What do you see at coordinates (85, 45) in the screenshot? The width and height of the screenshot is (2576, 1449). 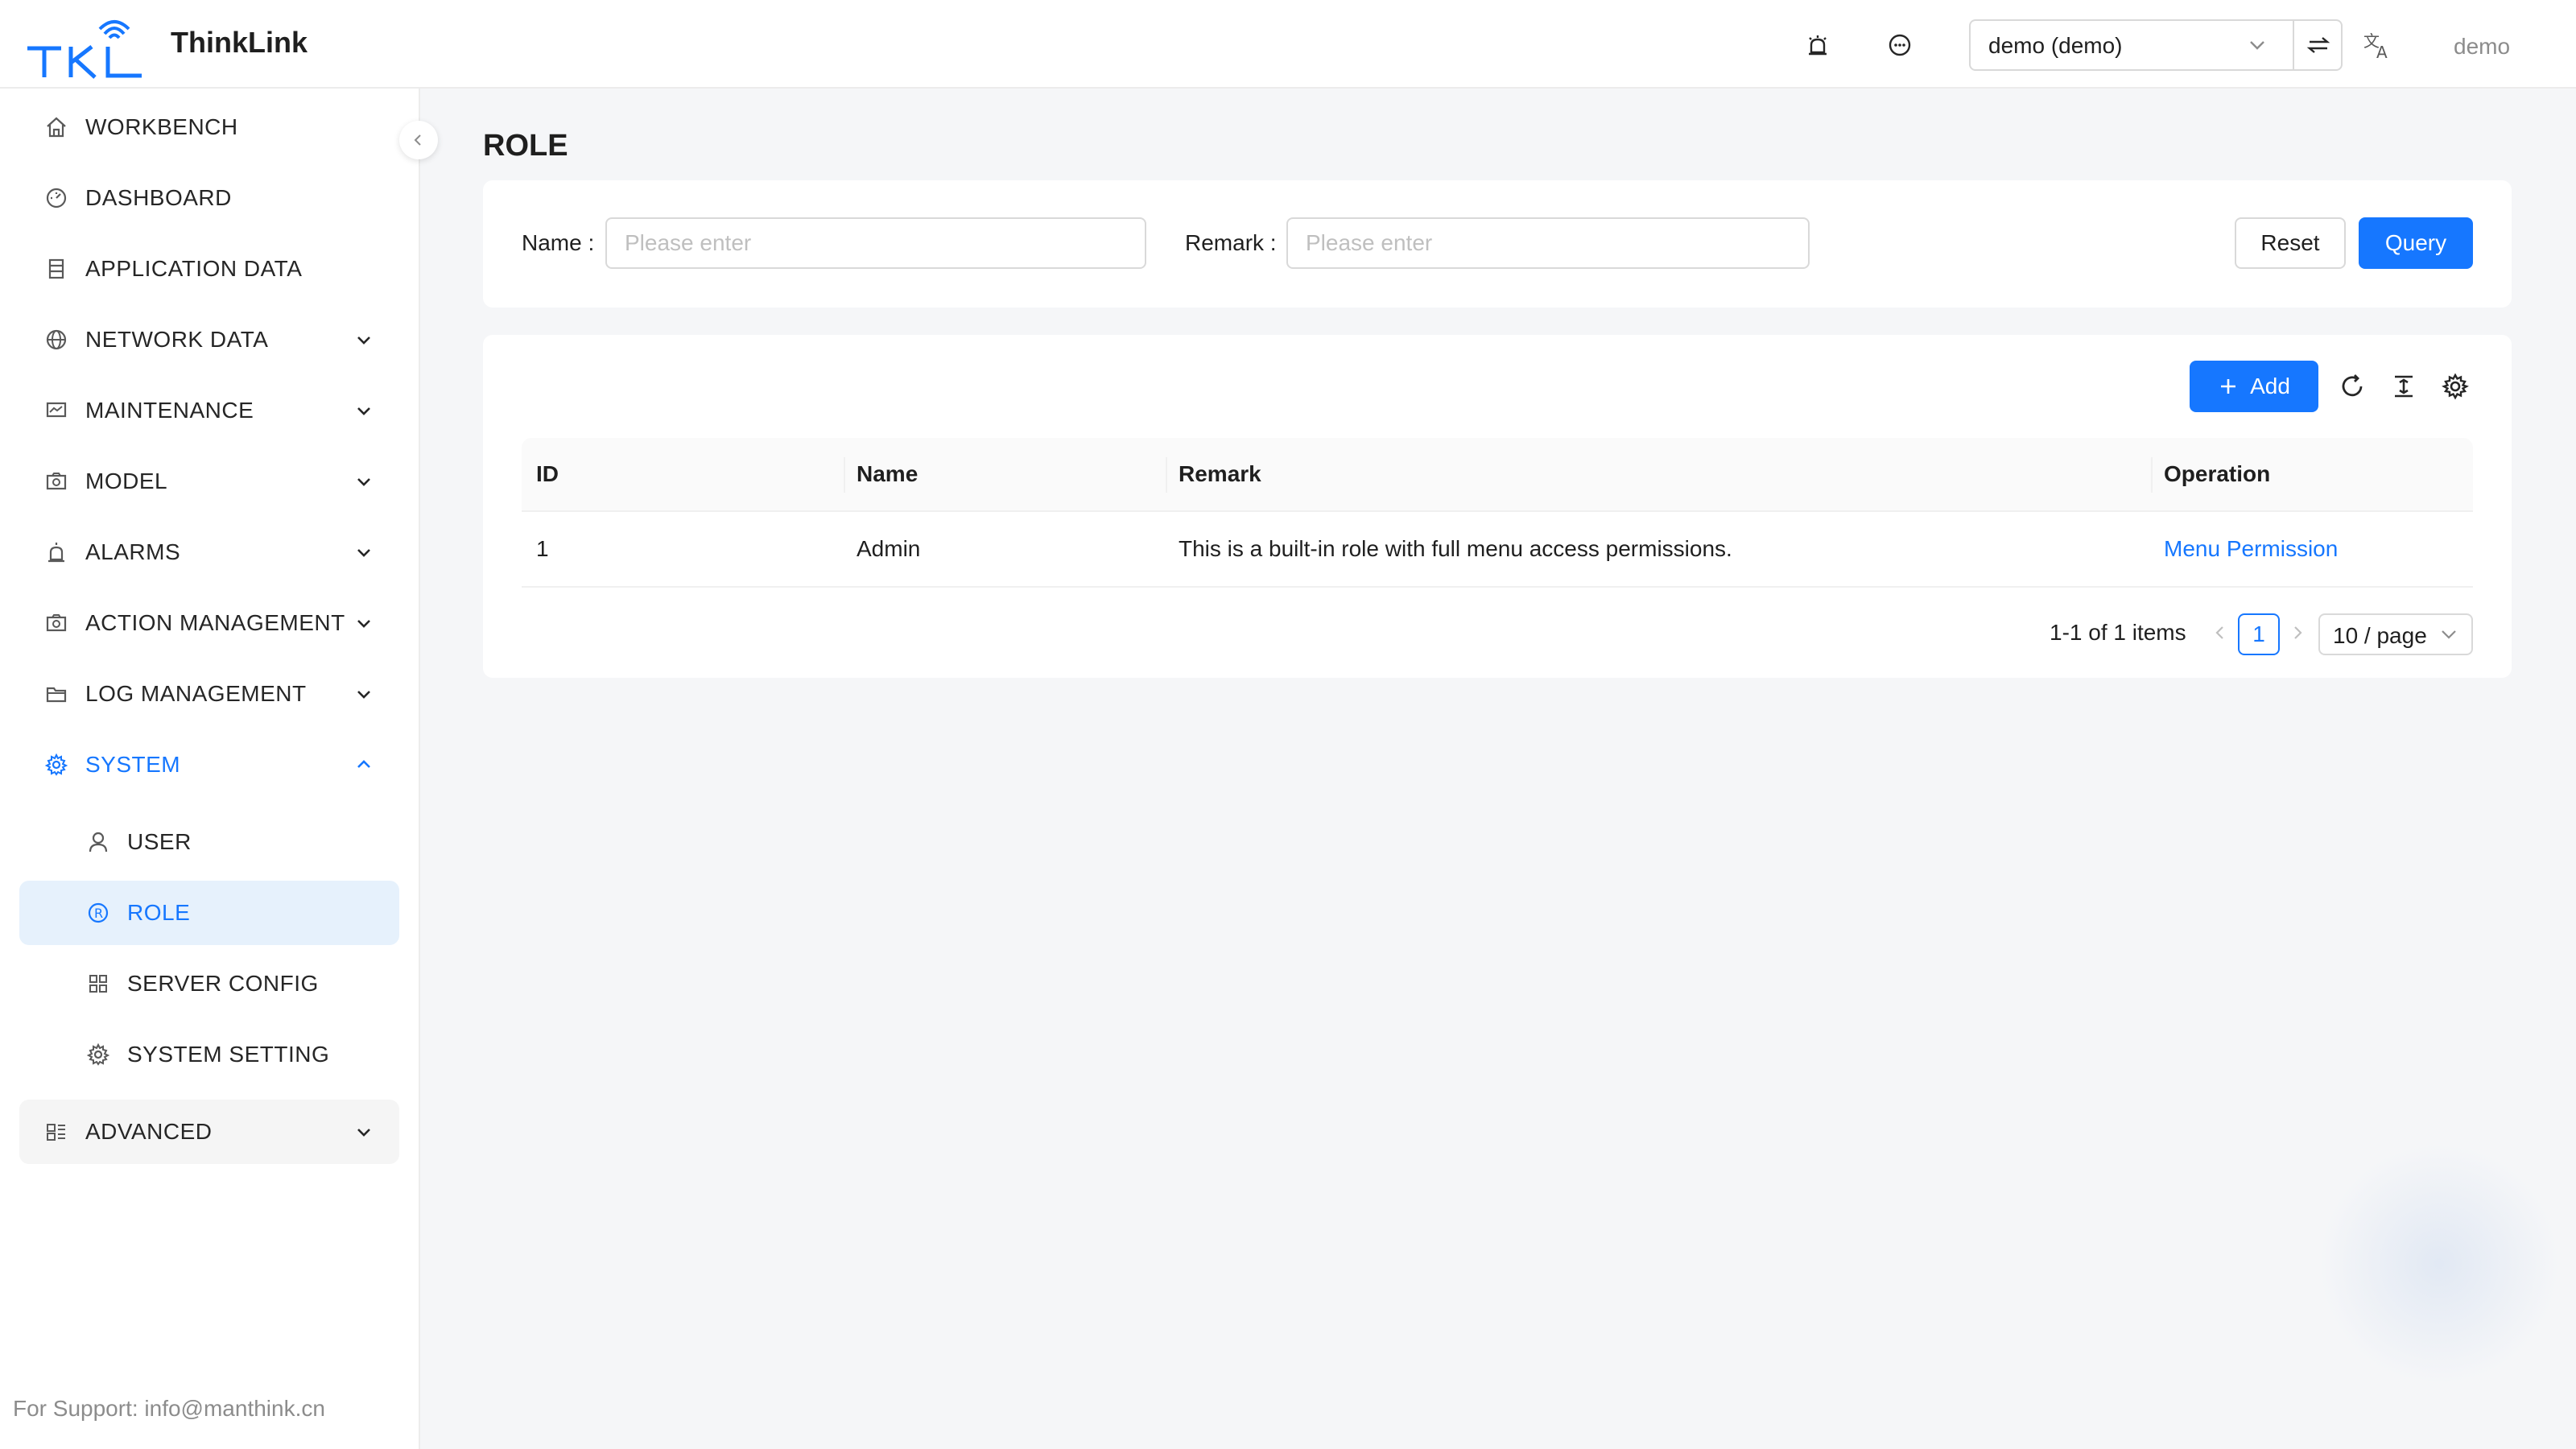 I see `thinklink-logo` at bounding box center [85, 45].